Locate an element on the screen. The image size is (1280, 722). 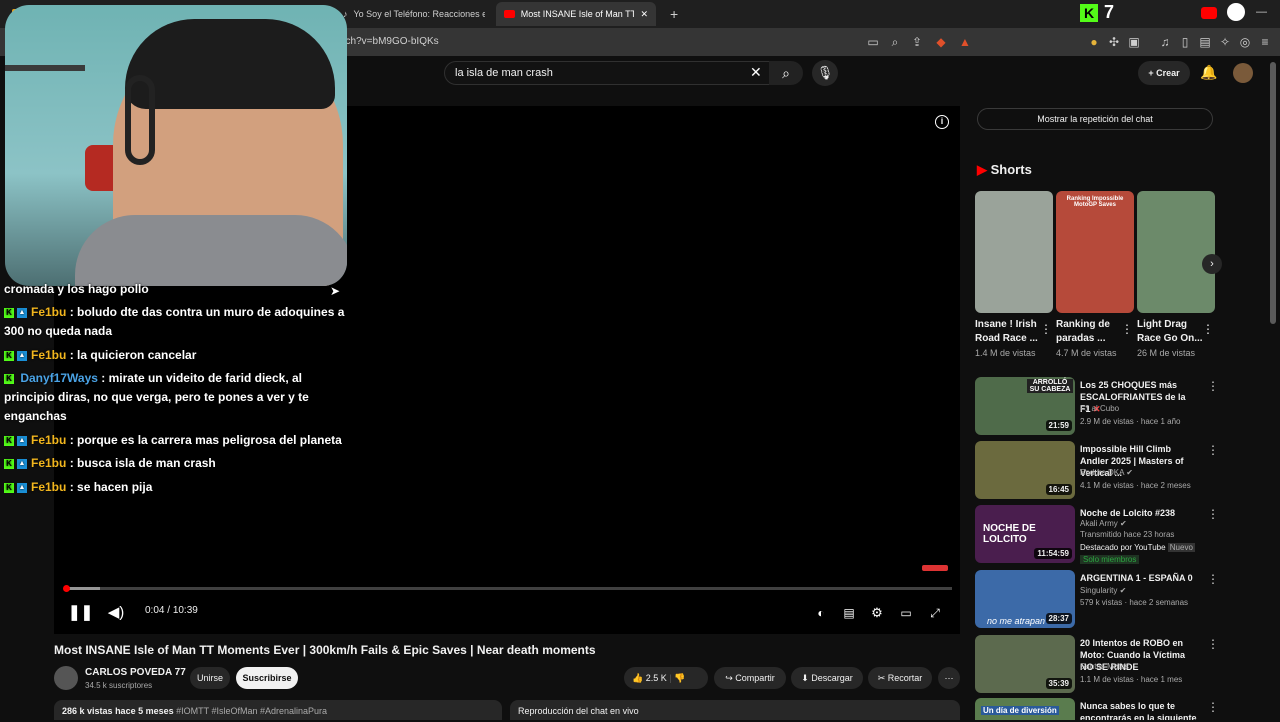
minimize-icon: — is located at coordinates (1261, 12).